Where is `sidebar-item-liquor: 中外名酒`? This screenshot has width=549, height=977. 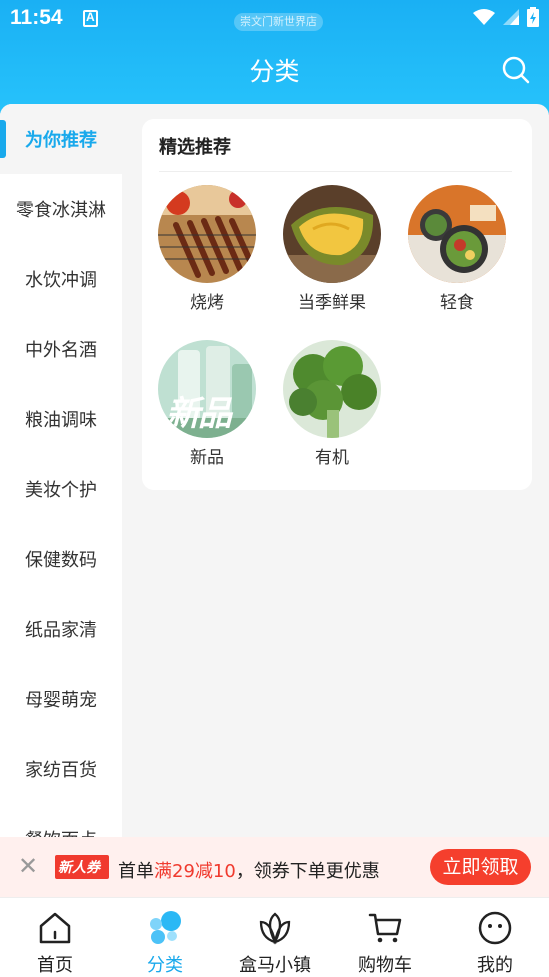 sidebar-item-liquor: 中外名酒 is located at coordinates (61, 349).